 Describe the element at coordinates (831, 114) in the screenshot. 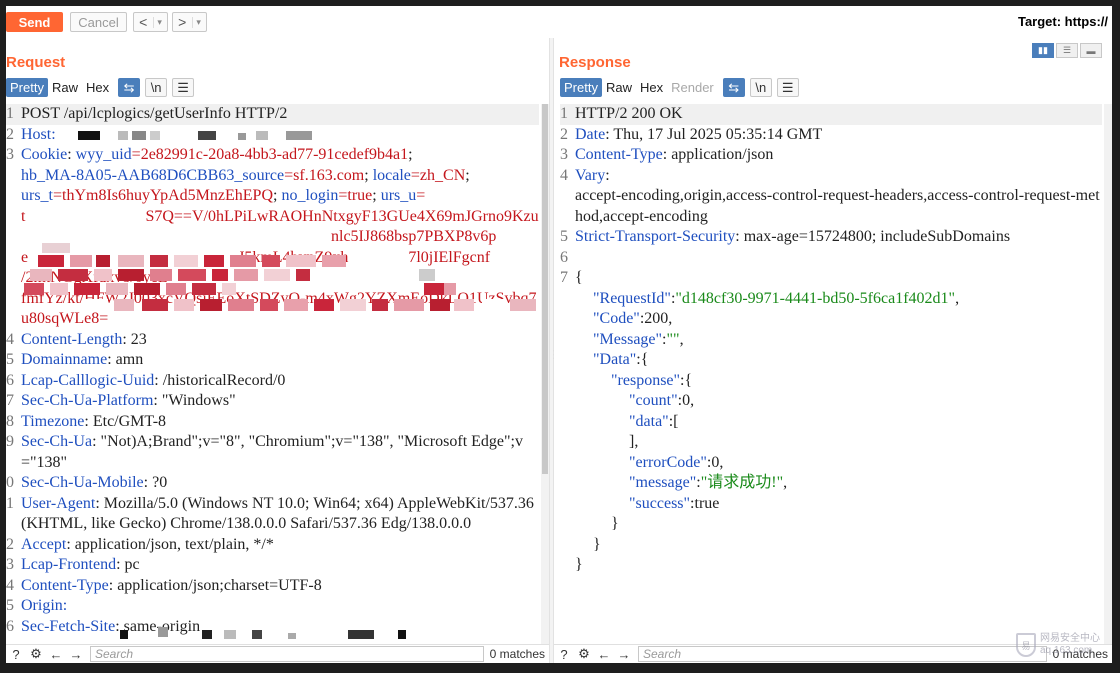

I see `code-line: 1 HTTP/2 200 OK` at that location.